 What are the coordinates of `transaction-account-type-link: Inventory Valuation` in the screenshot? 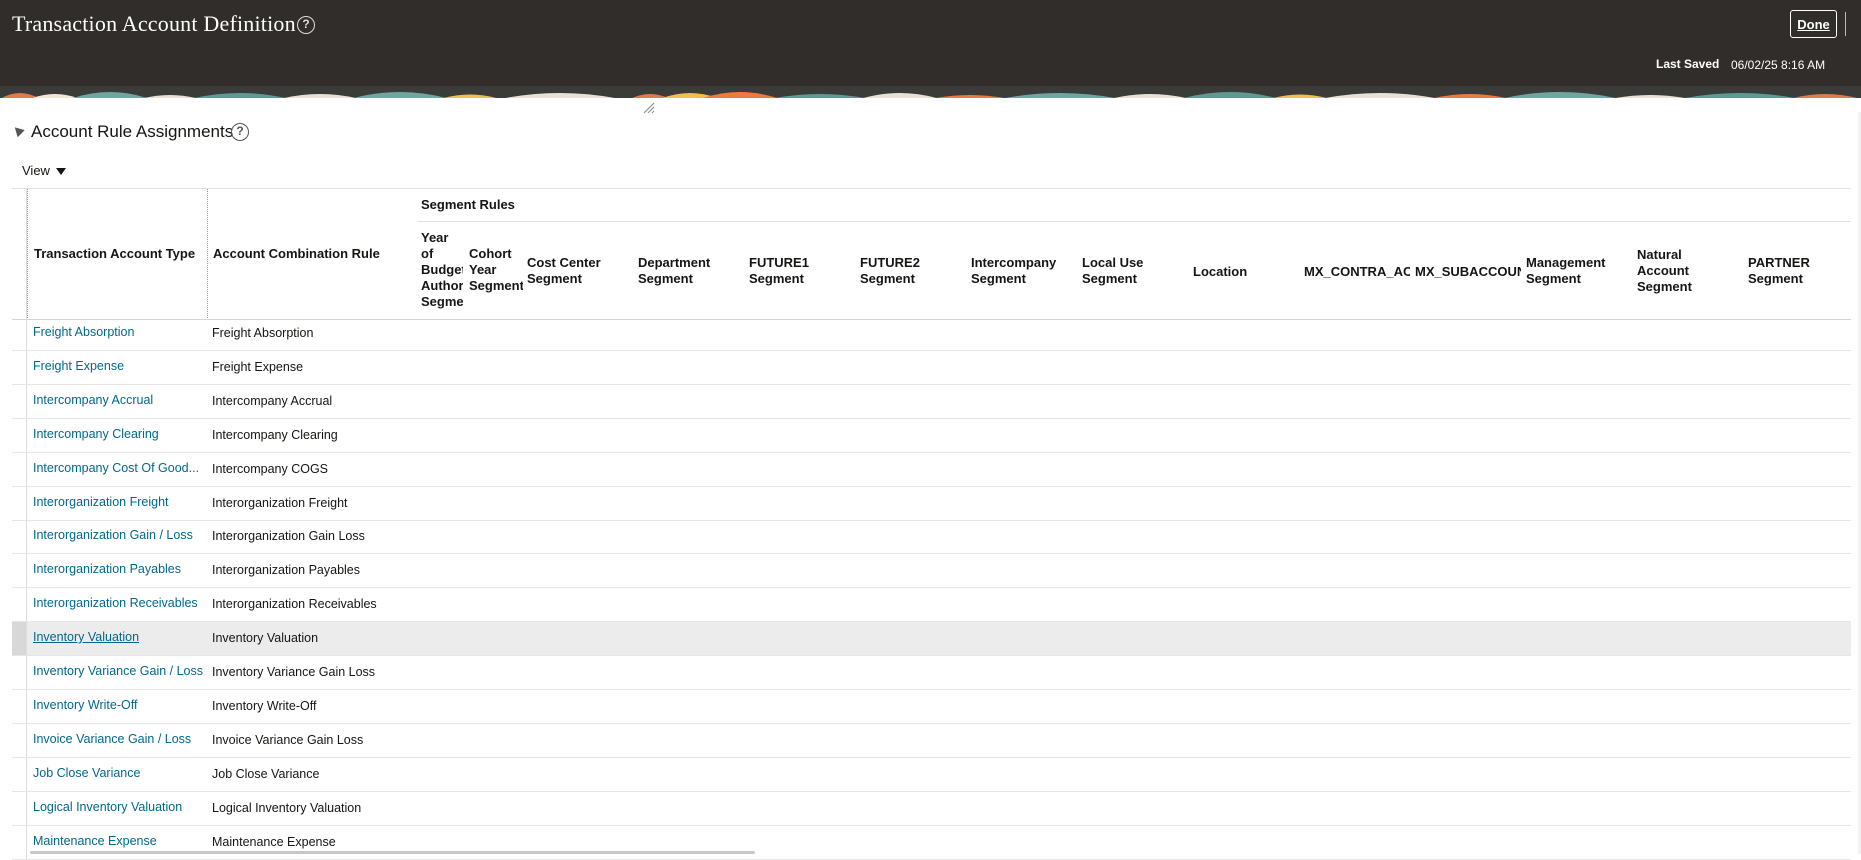 It's located at (86, 637).